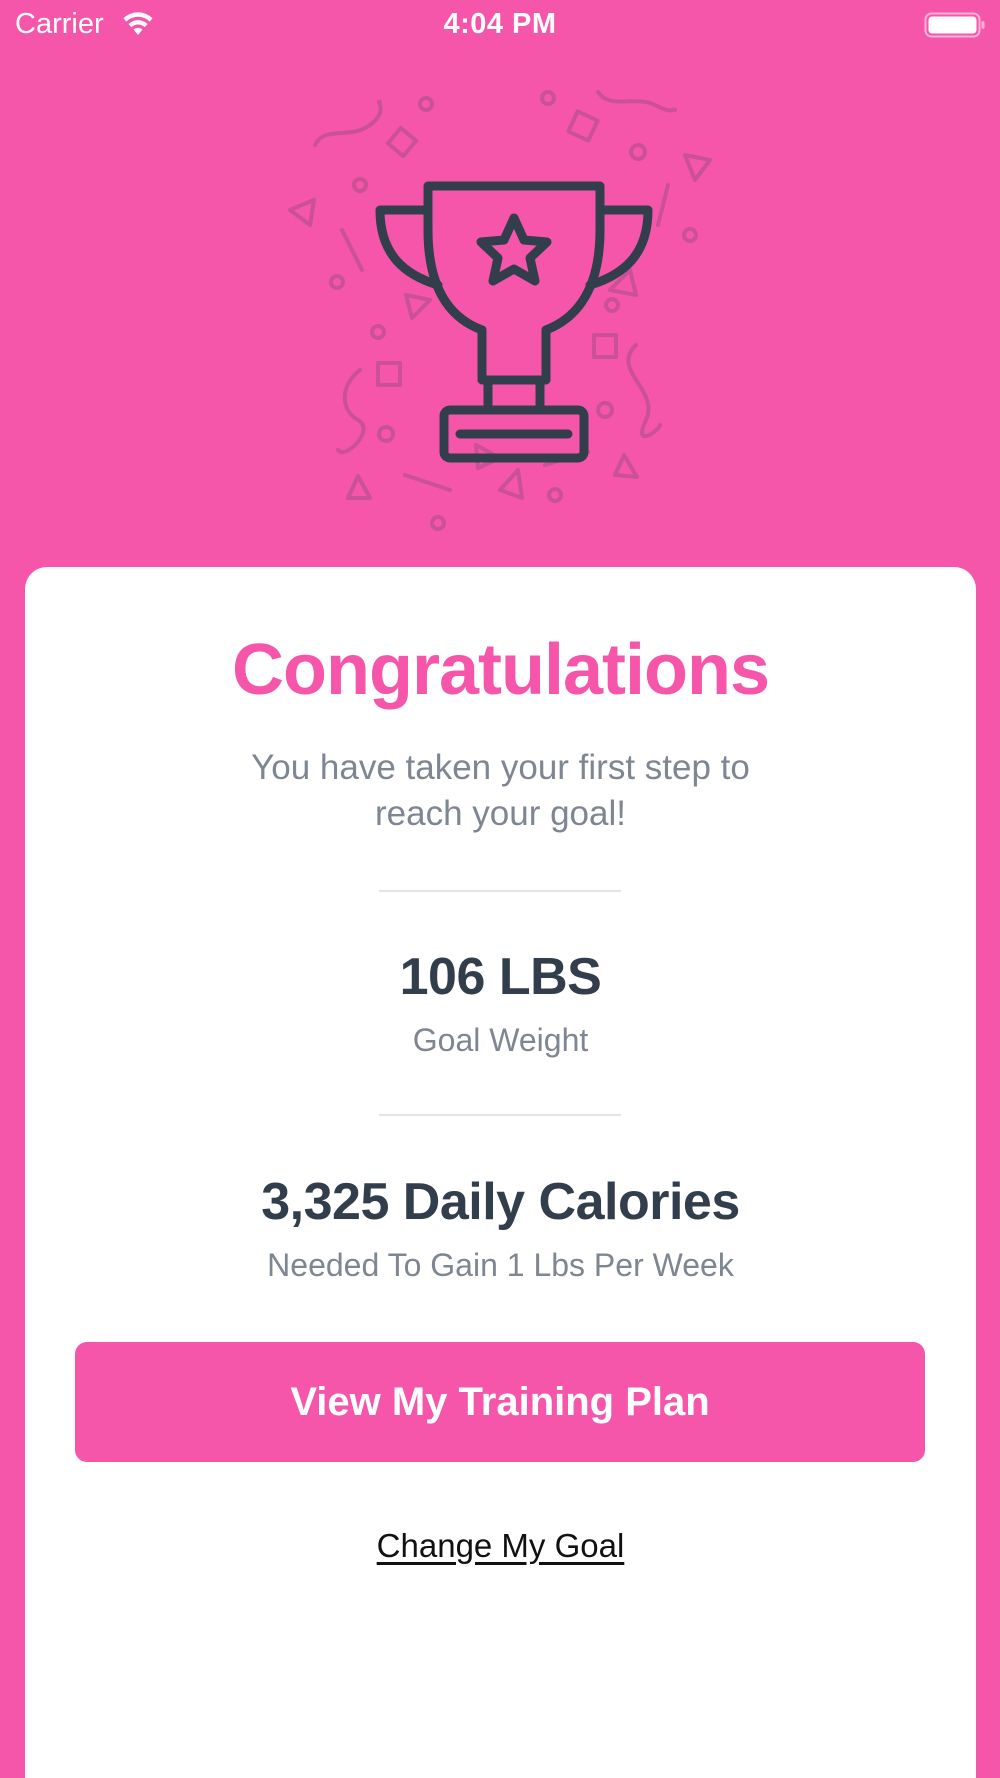 The height and width of the screenshot is (1778, 1000). What do you see at coordinates (500, 1202) in the screenshot?
I see `daily-calories-value: 3,325 Daily Calories` at bounding box center [500, 1202].